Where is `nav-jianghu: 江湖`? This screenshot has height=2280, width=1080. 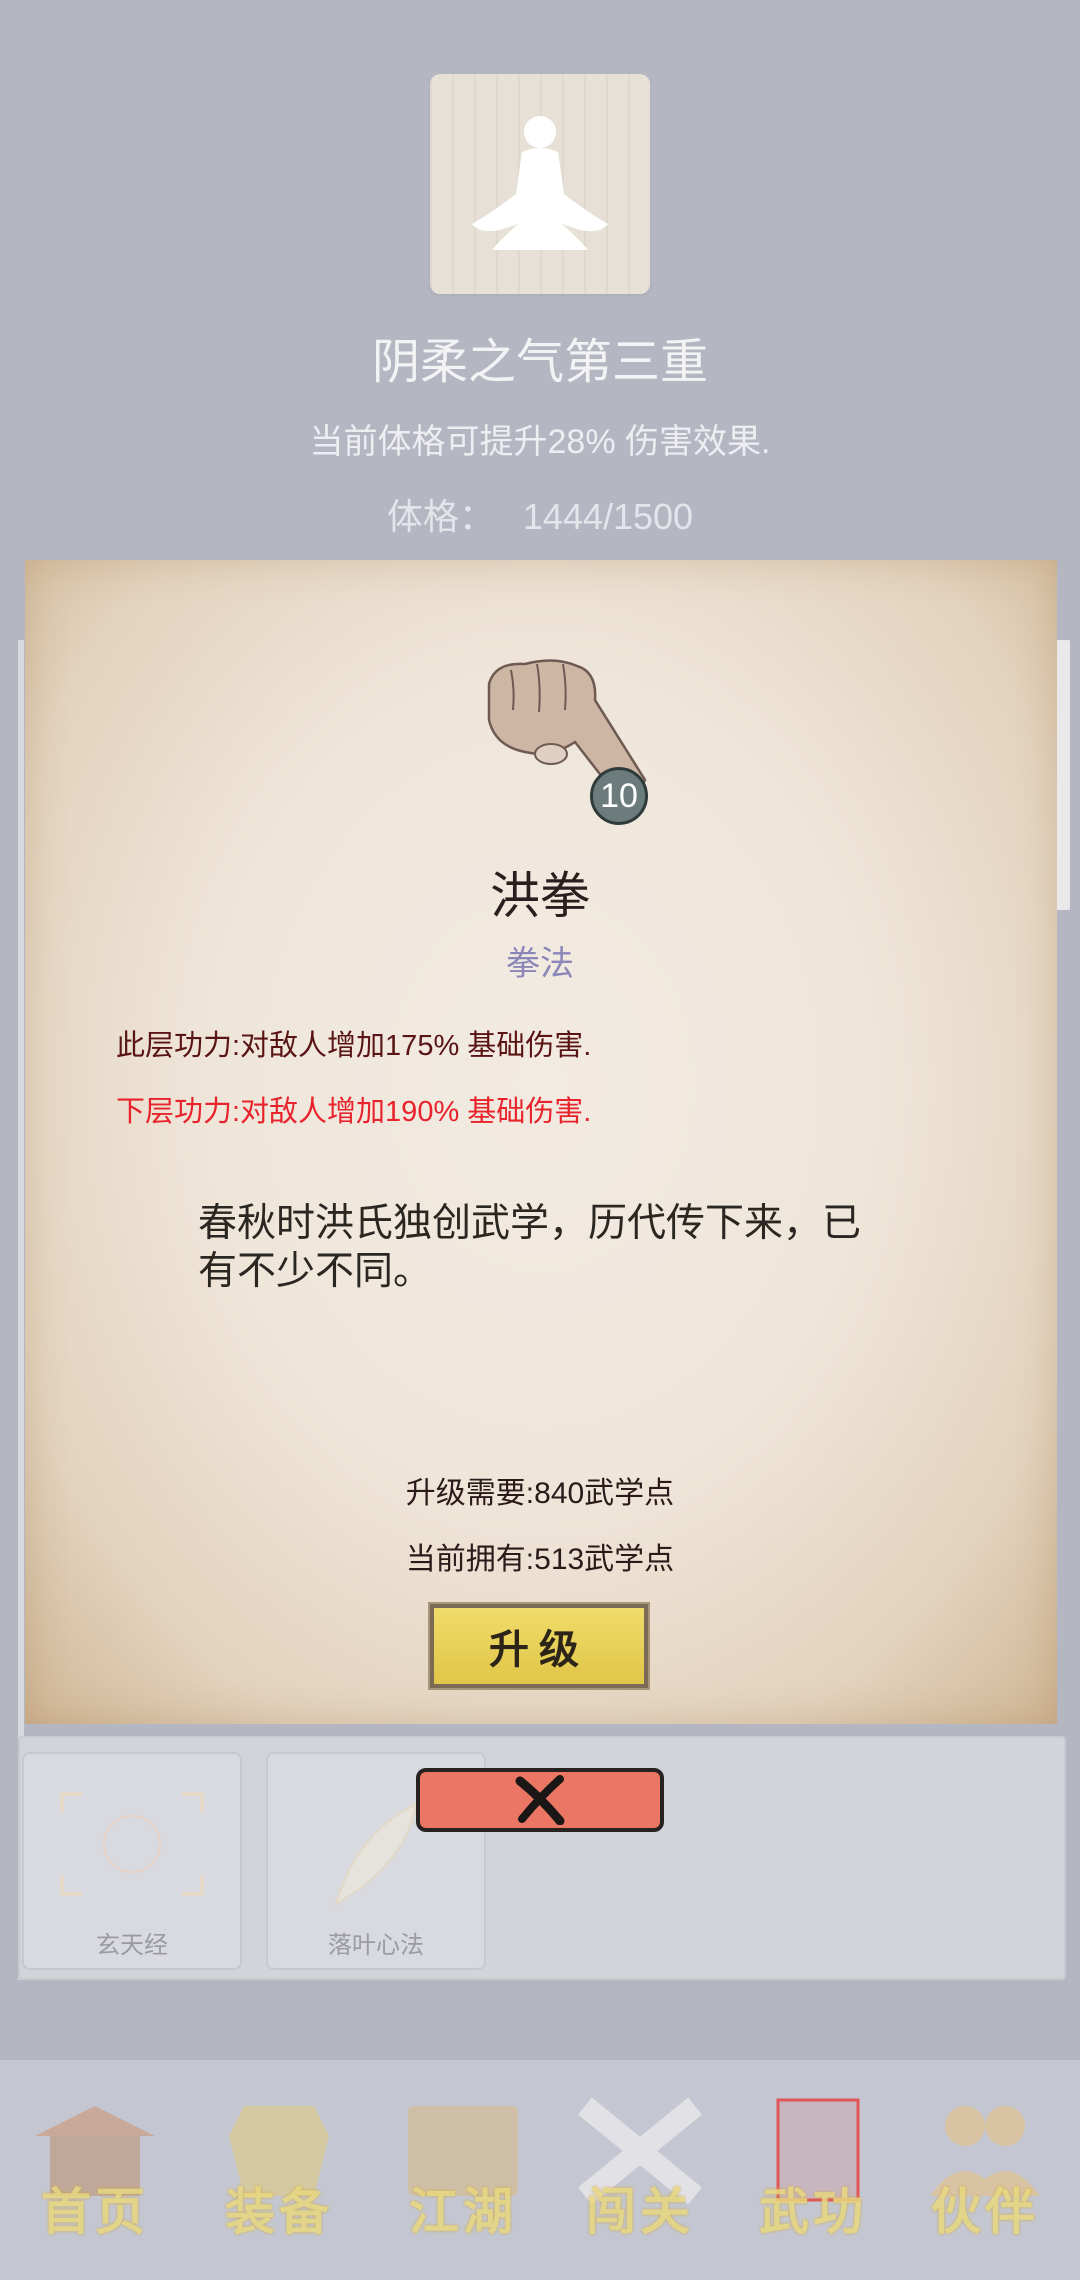
nav-jianghu: 江湖 is located at coordinates (463, 2170).